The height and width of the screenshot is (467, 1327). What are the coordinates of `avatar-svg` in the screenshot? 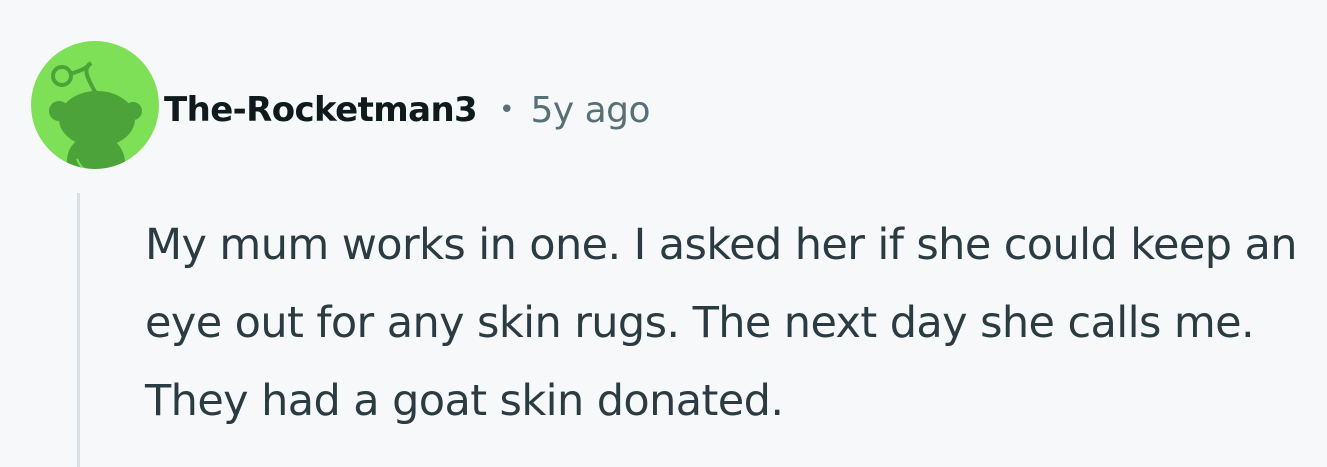 It's located at (95, 105).